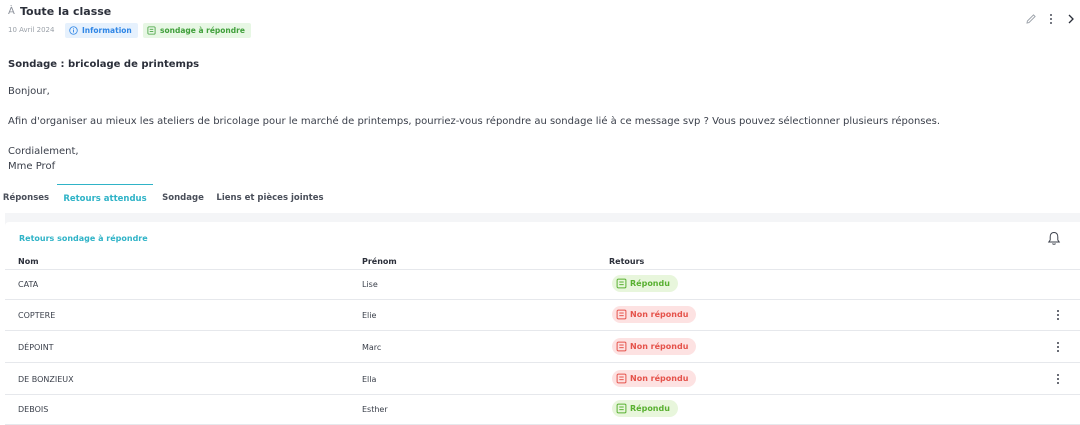  What do you see at coordinates (11, 11) in the screenshot?
I see `recipient-prefix: À` at bounding box center [11, 11].